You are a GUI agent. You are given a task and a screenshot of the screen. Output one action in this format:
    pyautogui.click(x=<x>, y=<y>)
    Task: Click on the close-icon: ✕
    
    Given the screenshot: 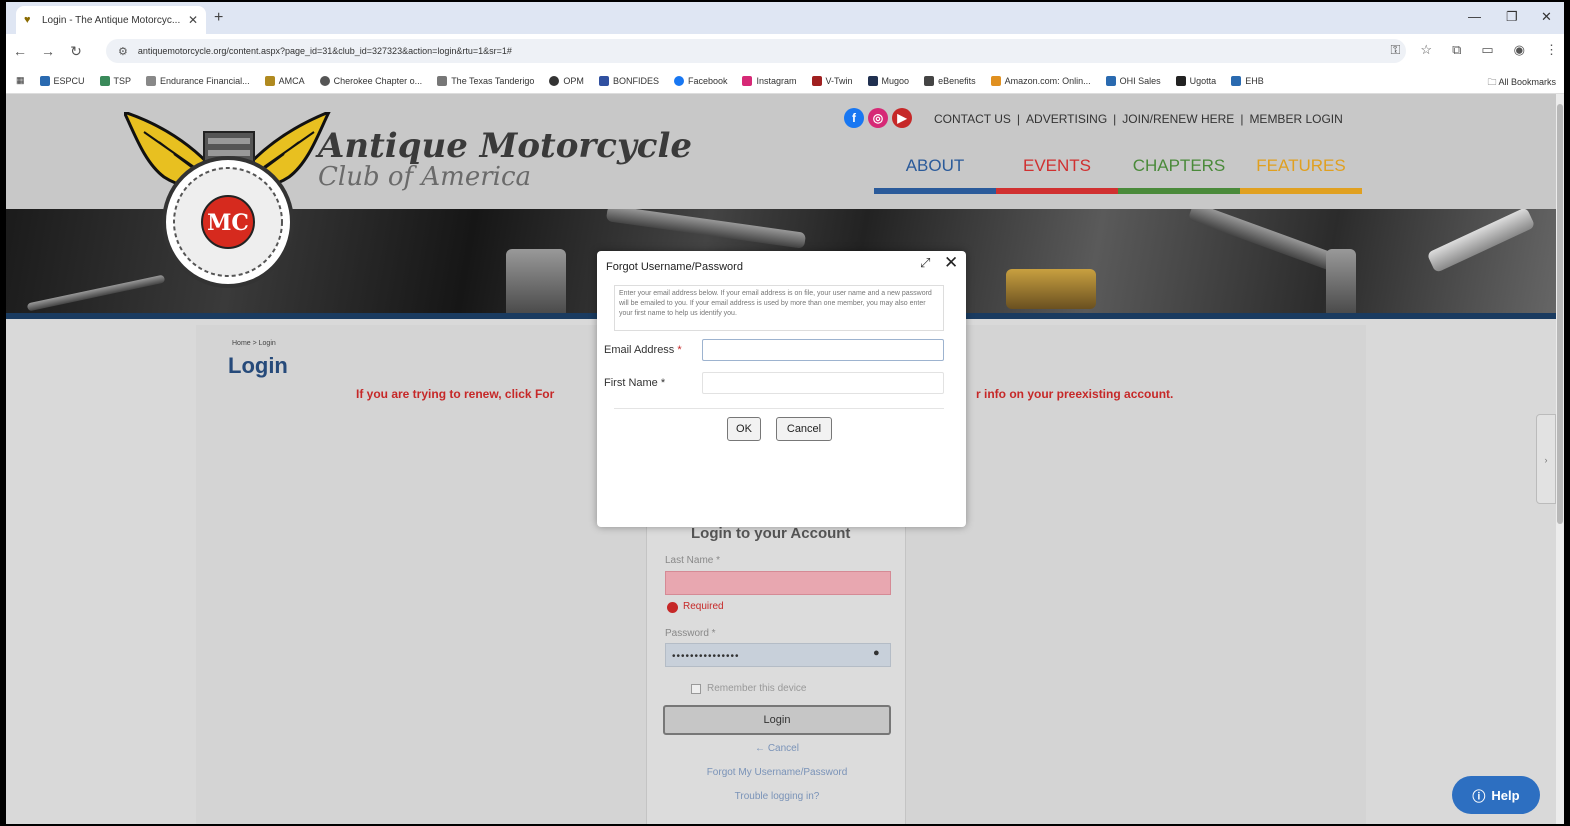 What is the action you would take?
    pyautogui.click(x=951, y=263)
    